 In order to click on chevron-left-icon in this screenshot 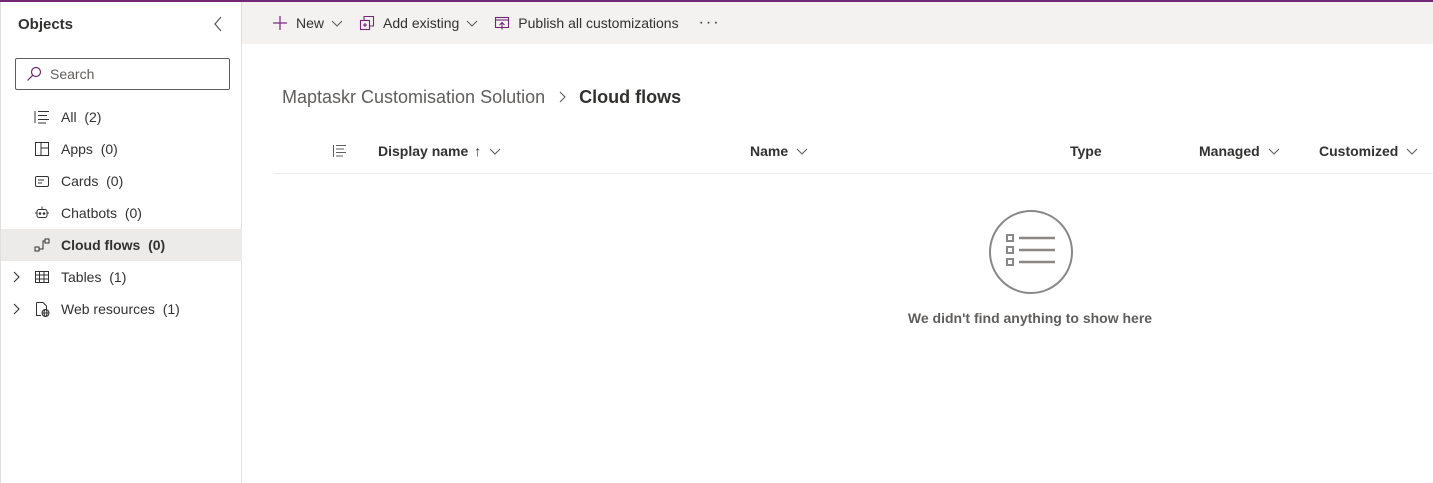, I will do `click(218, 24)`.